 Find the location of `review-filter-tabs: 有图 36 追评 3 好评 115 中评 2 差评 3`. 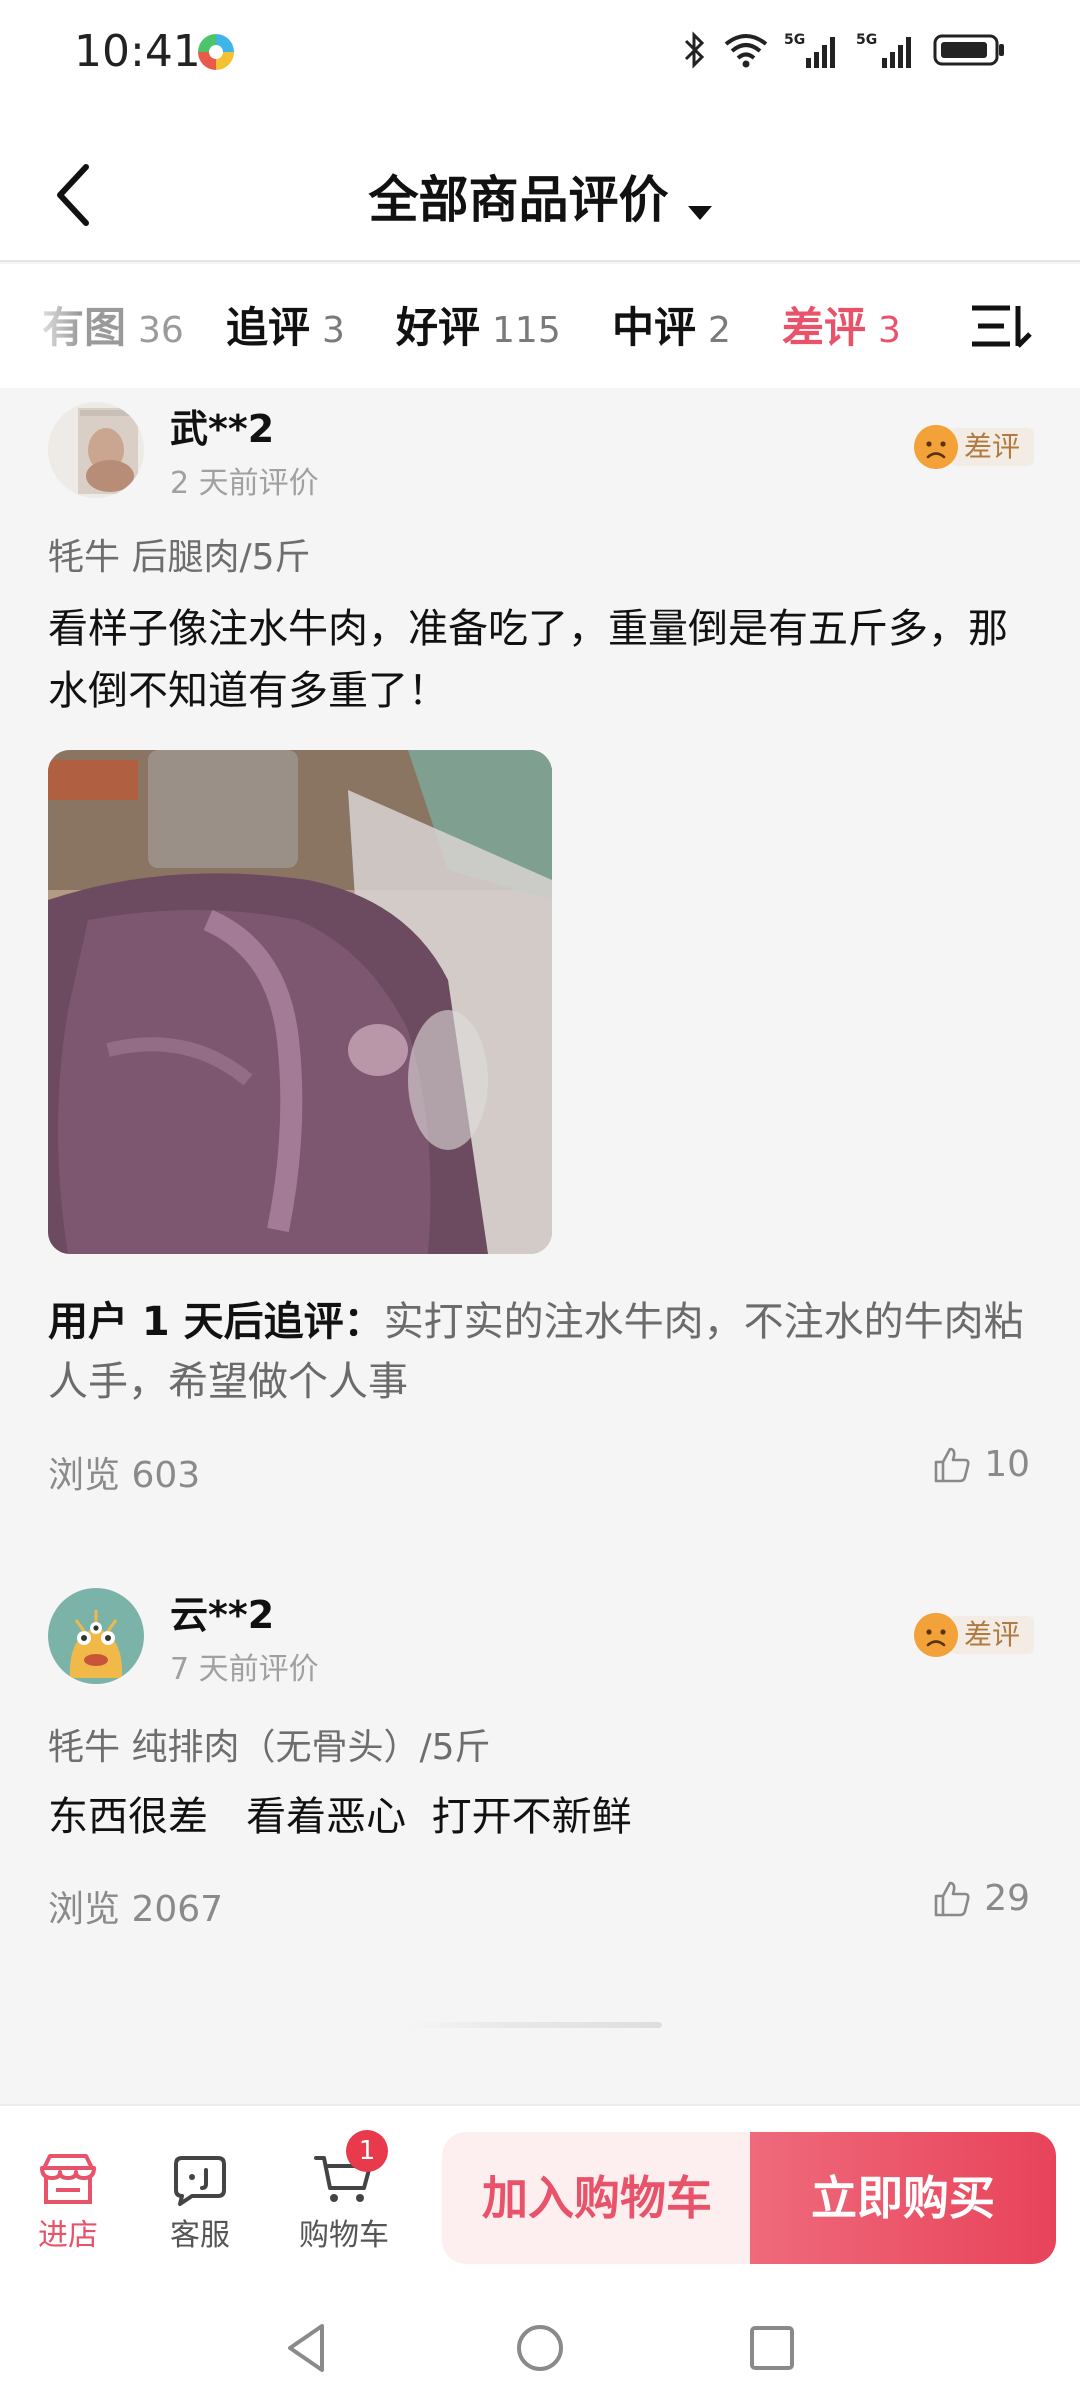

review-filter-tabs: 有图 36 追评 3 好评 115 中评 2 差评 3 is located at coordinates (540, 326).